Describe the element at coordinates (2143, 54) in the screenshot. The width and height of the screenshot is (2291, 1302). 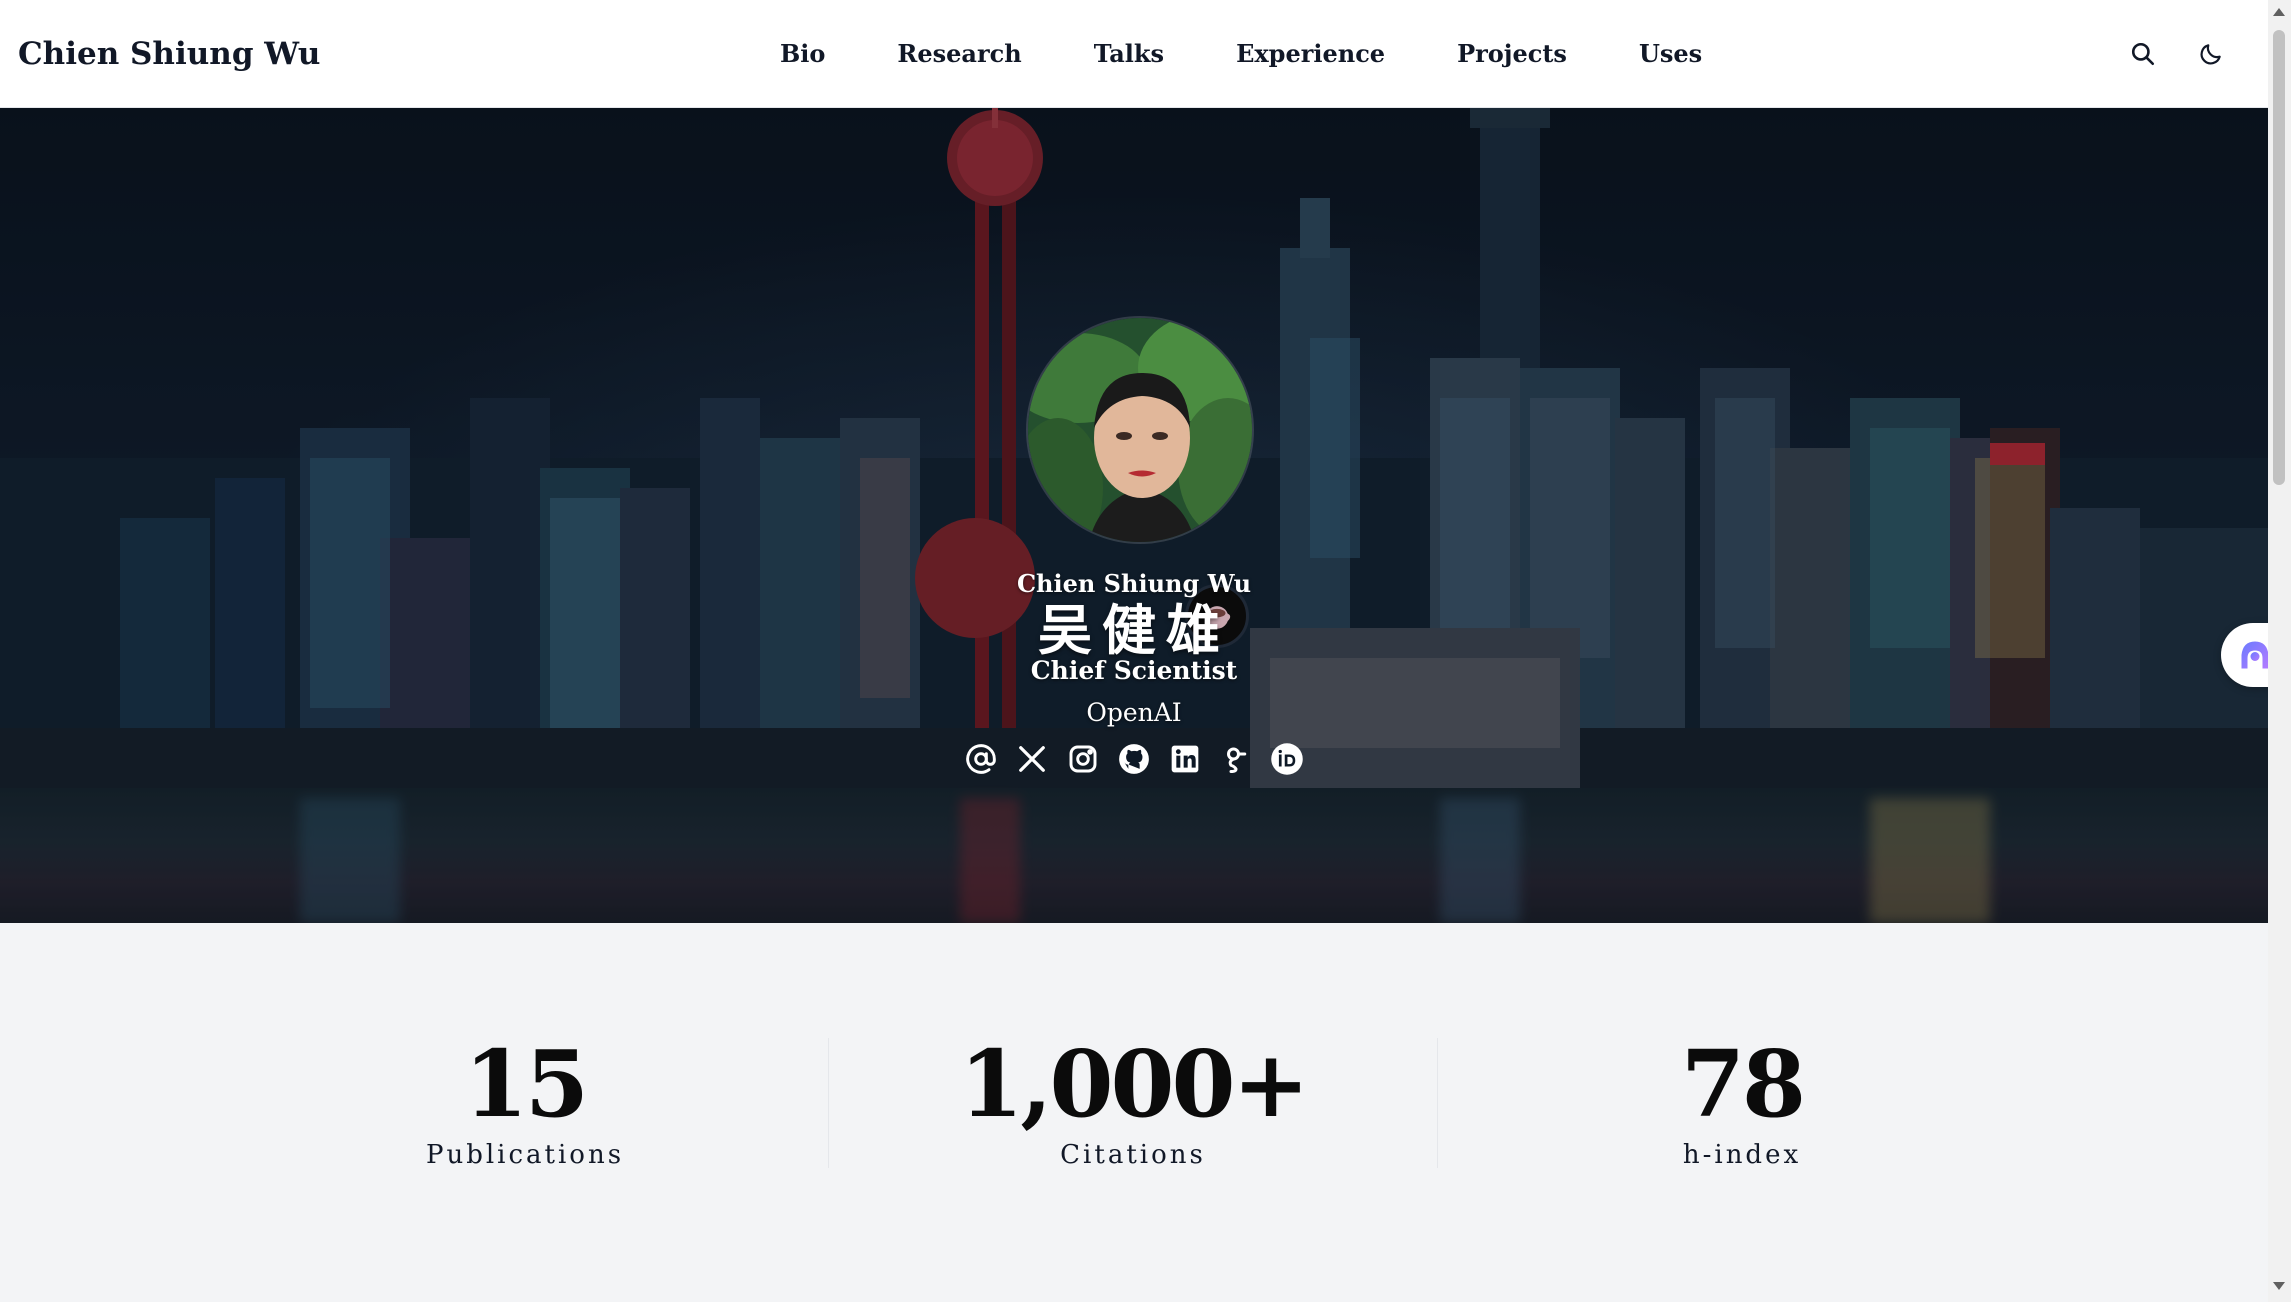
I see `search-icon` at that location.